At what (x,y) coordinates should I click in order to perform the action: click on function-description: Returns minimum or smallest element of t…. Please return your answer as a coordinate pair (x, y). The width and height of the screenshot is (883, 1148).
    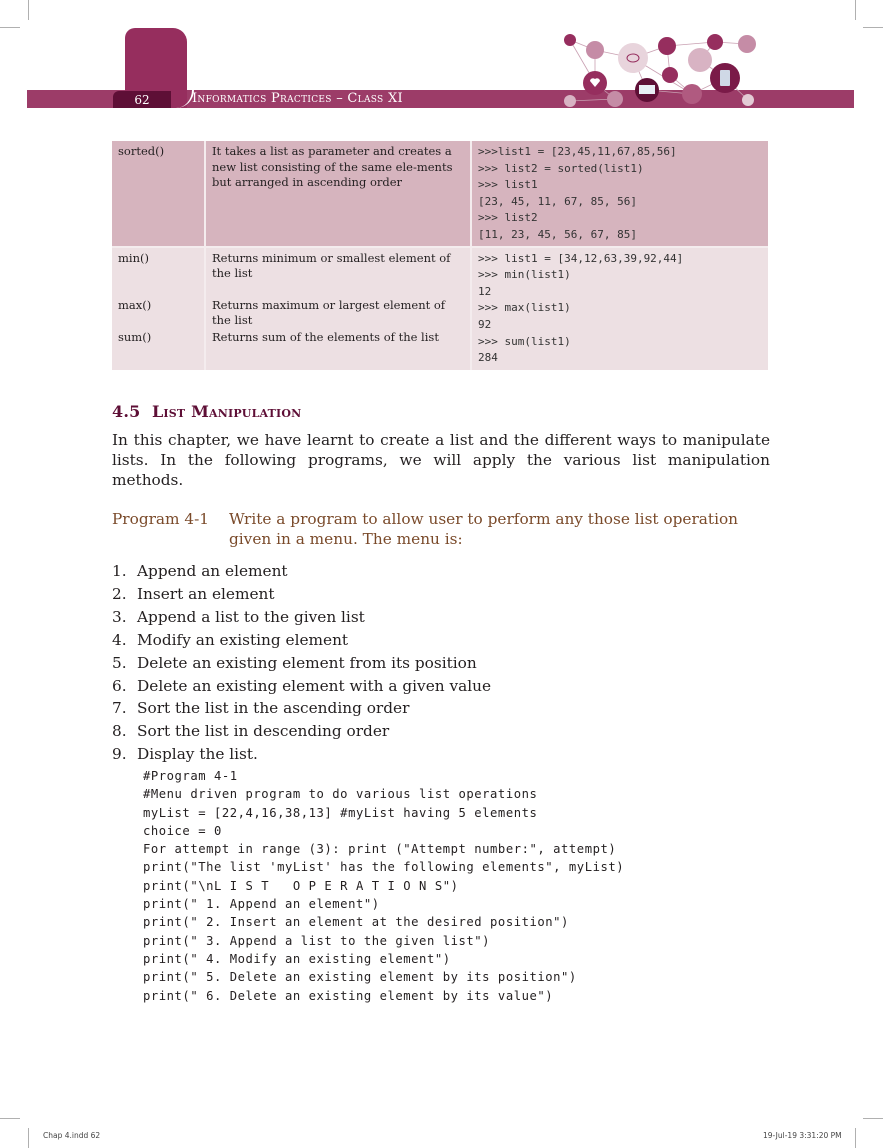
    Looking at the image, I should click on (331, 265).